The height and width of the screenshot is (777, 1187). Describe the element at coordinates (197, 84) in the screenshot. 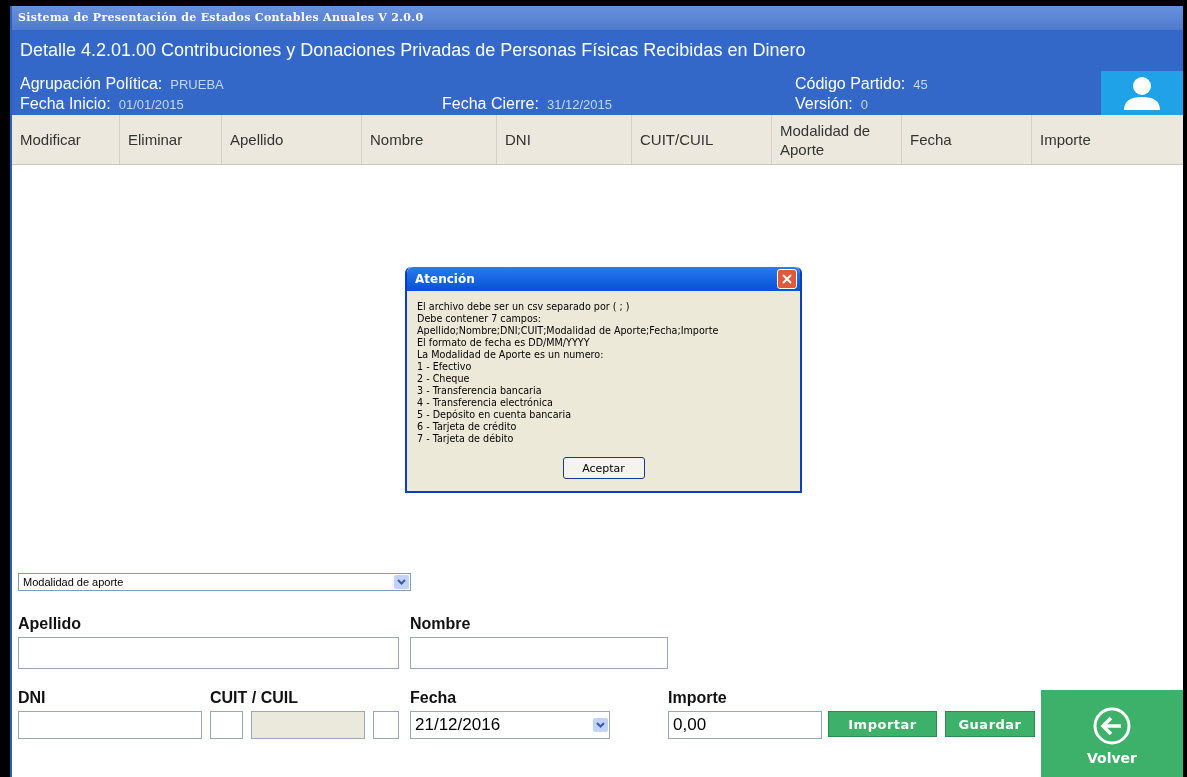

I see `field-value: PRUEBA` at that location.